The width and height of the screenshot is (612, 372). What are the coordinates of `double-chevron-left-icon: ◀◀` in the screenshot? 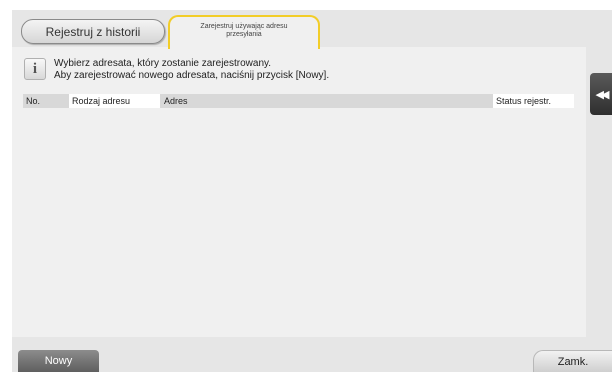 It's located at (602, 94).